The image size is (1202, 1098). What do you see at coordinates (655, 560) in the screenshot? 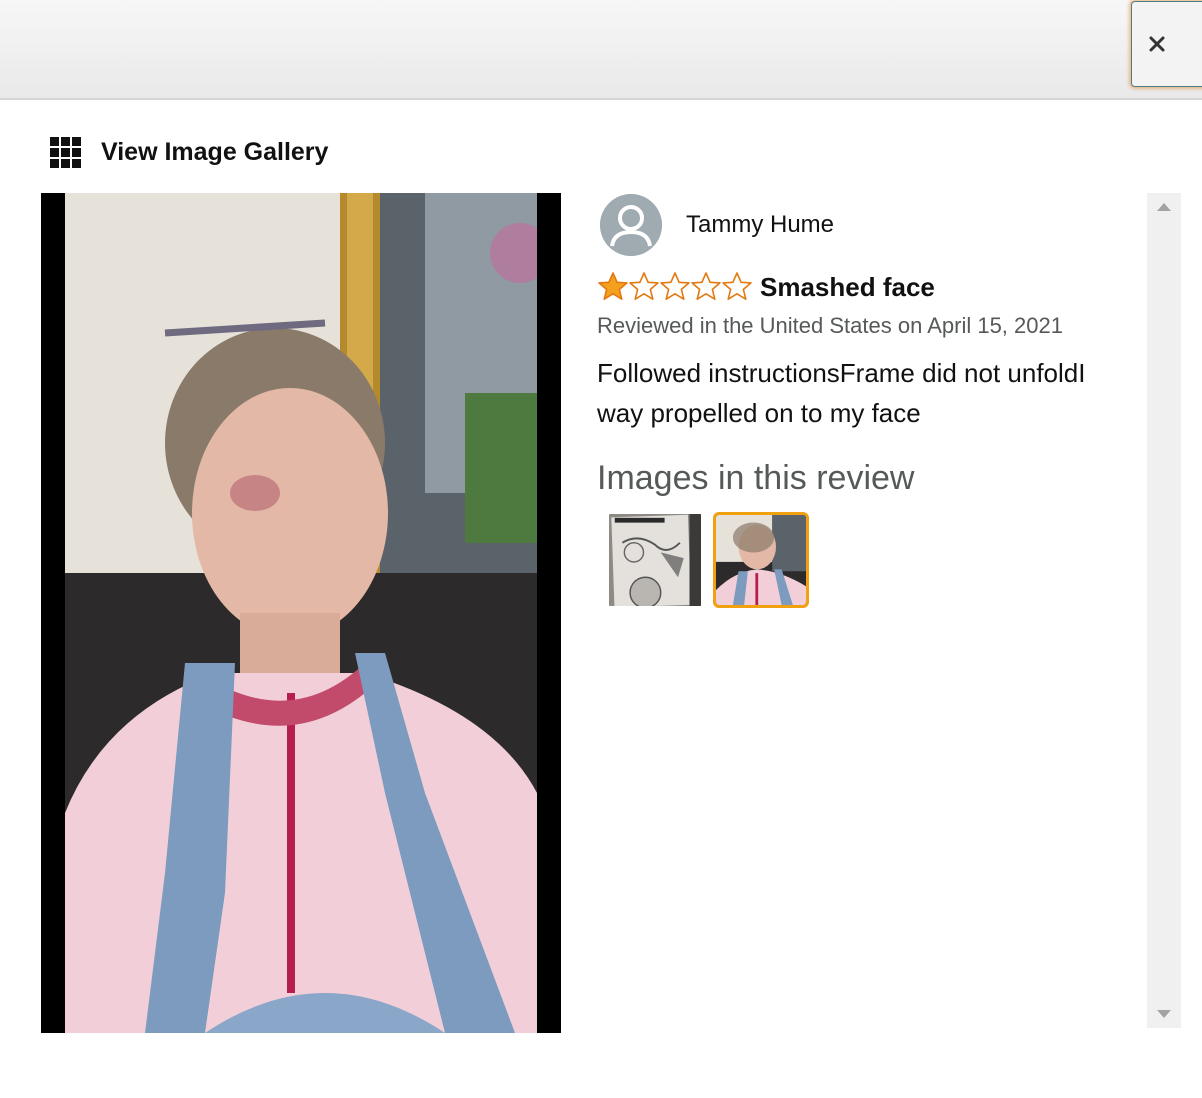
I see `thumbnail-instructions` at bounding box center [655, 560].